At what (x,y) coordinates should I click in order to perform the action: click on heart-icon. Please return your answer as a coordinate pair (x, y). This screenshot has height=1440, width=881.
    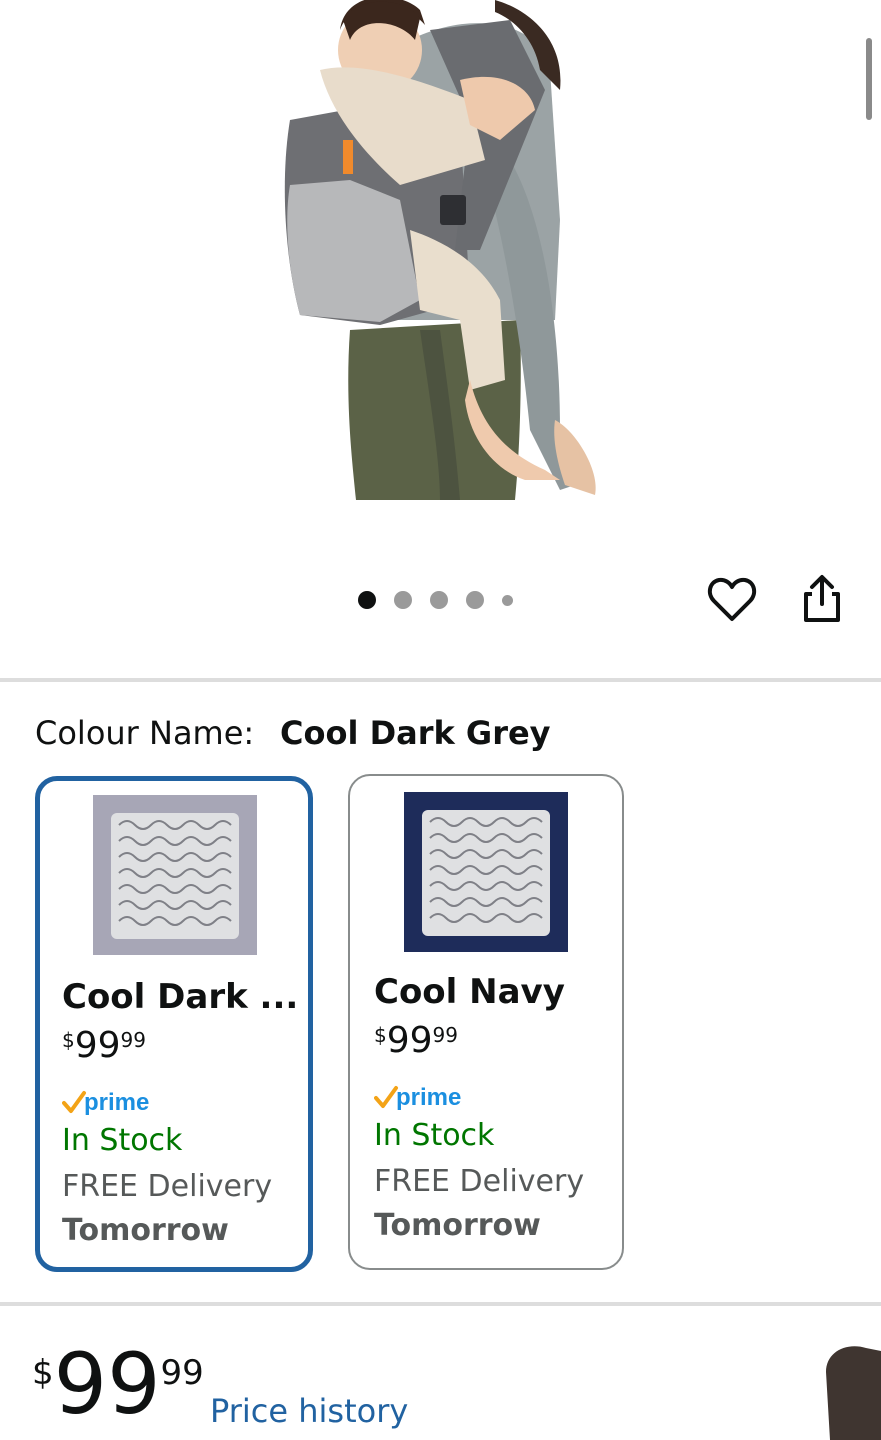
    Looking at the image, I should click on (732, 599).